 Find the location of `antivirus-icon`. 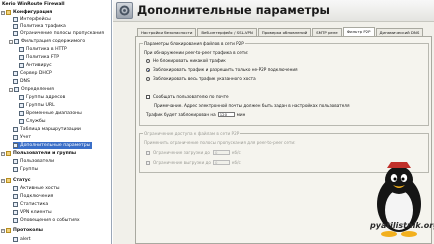

antivirus-icon is located at coordinates (21, 65).